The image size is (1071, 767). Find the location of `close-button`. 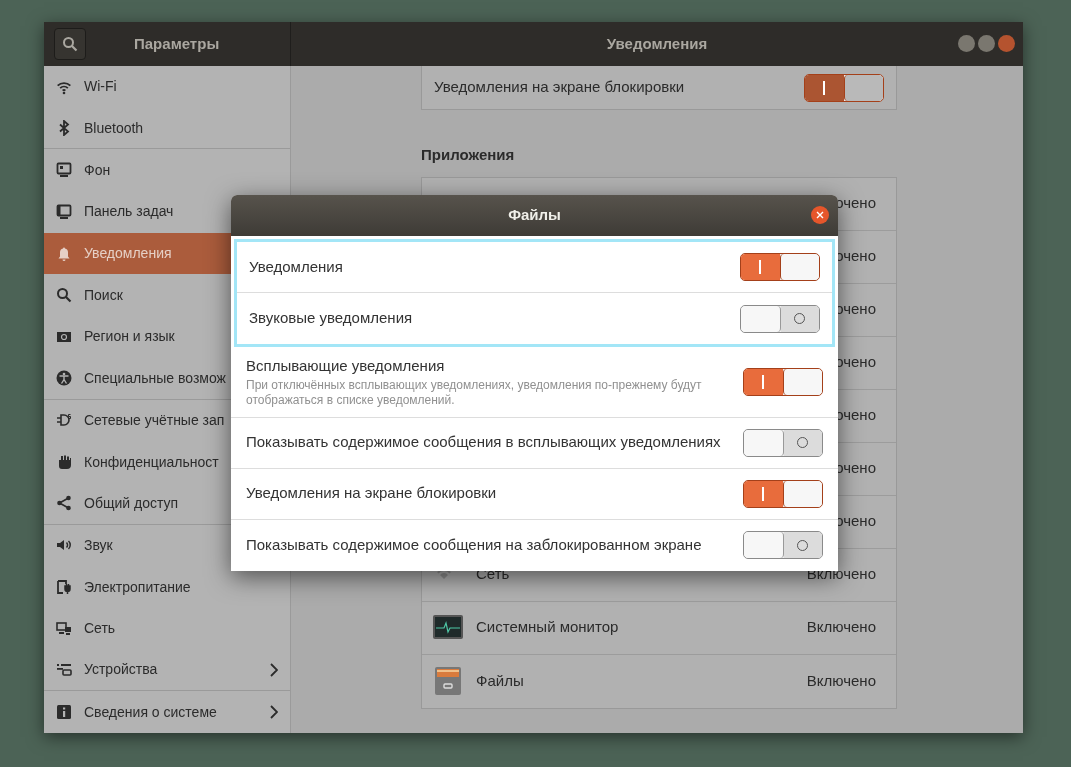

close-button is located at coordinates (820, 215).